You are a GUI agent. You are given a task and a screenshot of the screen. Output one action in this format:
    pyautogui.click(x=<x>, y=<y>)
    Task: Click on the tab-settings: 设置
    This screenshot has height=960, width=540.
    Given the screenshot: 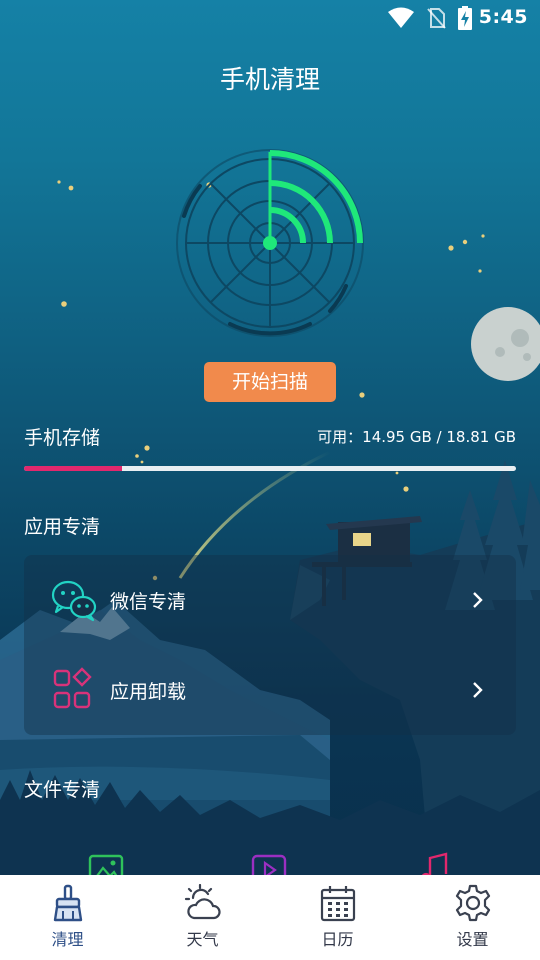 What is the action you would take?
    pyautogui.click(x=472, y=917)
    